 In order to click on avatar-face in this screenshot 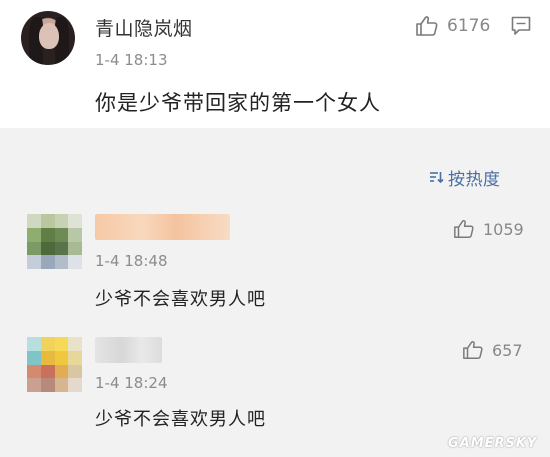, I will do `click(49, 36)`.